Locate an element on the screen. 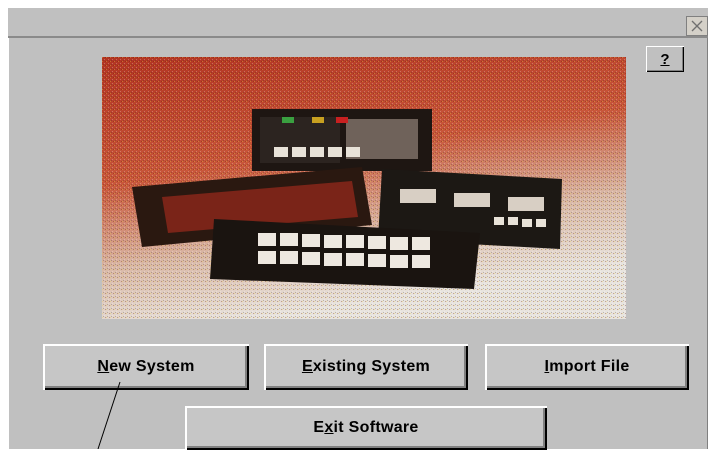 The height and width of the screenshot is (450, 708). exit-software-button: Ex it Software is located at coordinates (366, 428).